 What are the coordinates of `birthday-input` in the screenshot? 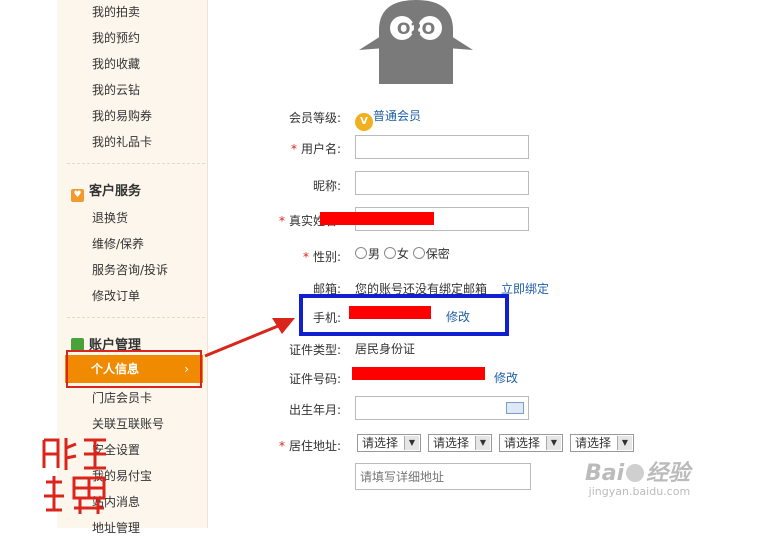 It's located at (442, 408).